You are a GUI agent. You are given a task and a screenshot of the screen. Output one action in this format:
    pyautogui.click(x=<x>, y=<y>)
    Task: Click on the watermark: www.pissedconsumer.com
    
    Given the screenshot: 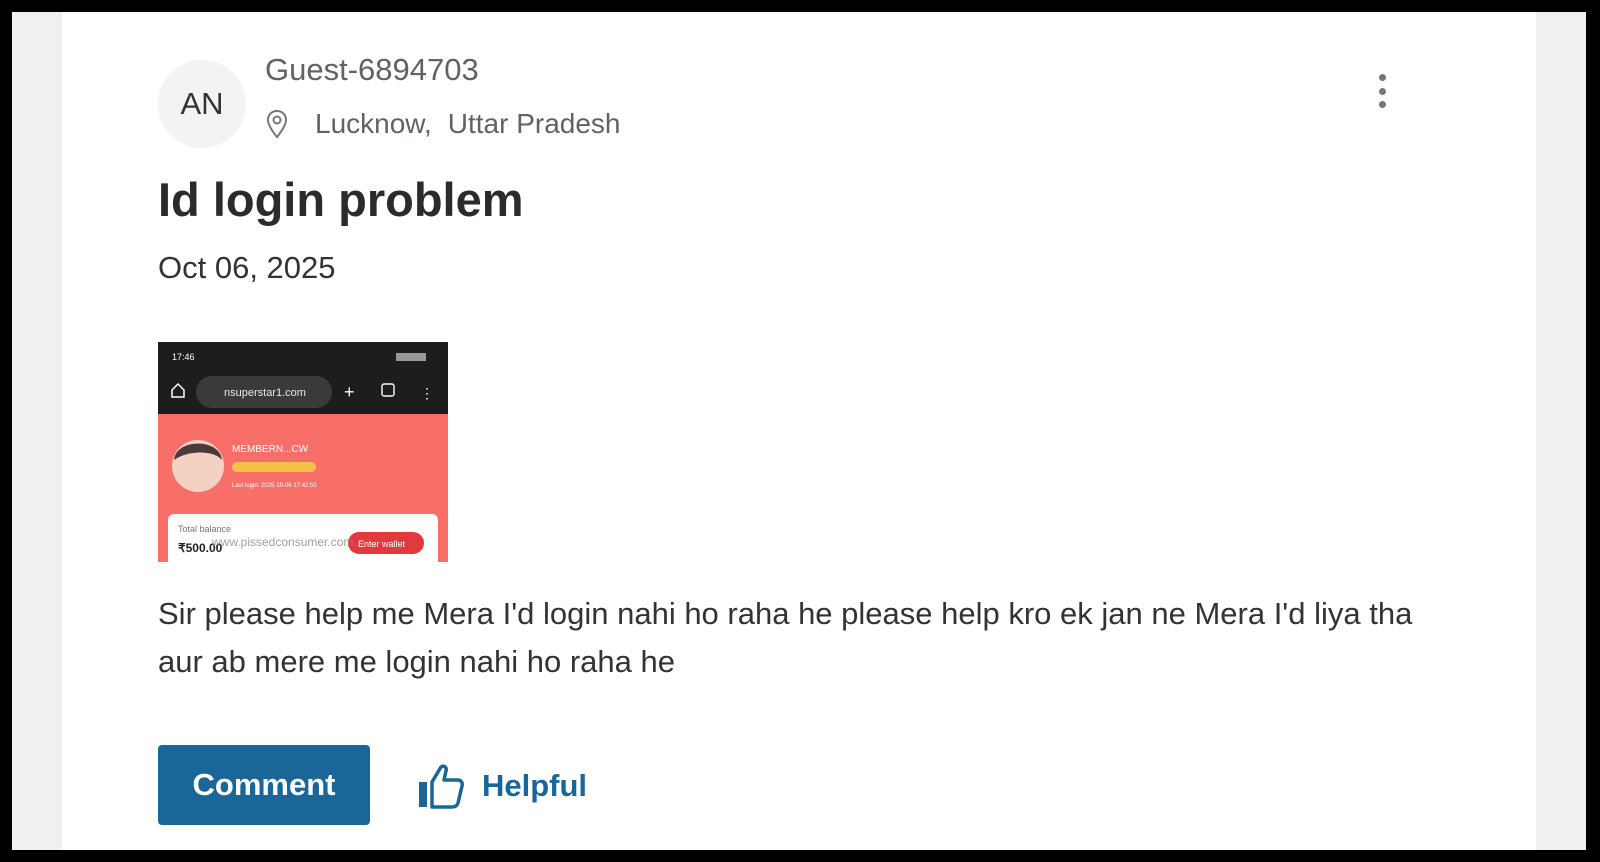 What is the action you would take?
    pyautogui.click(x=282, y=542)
    